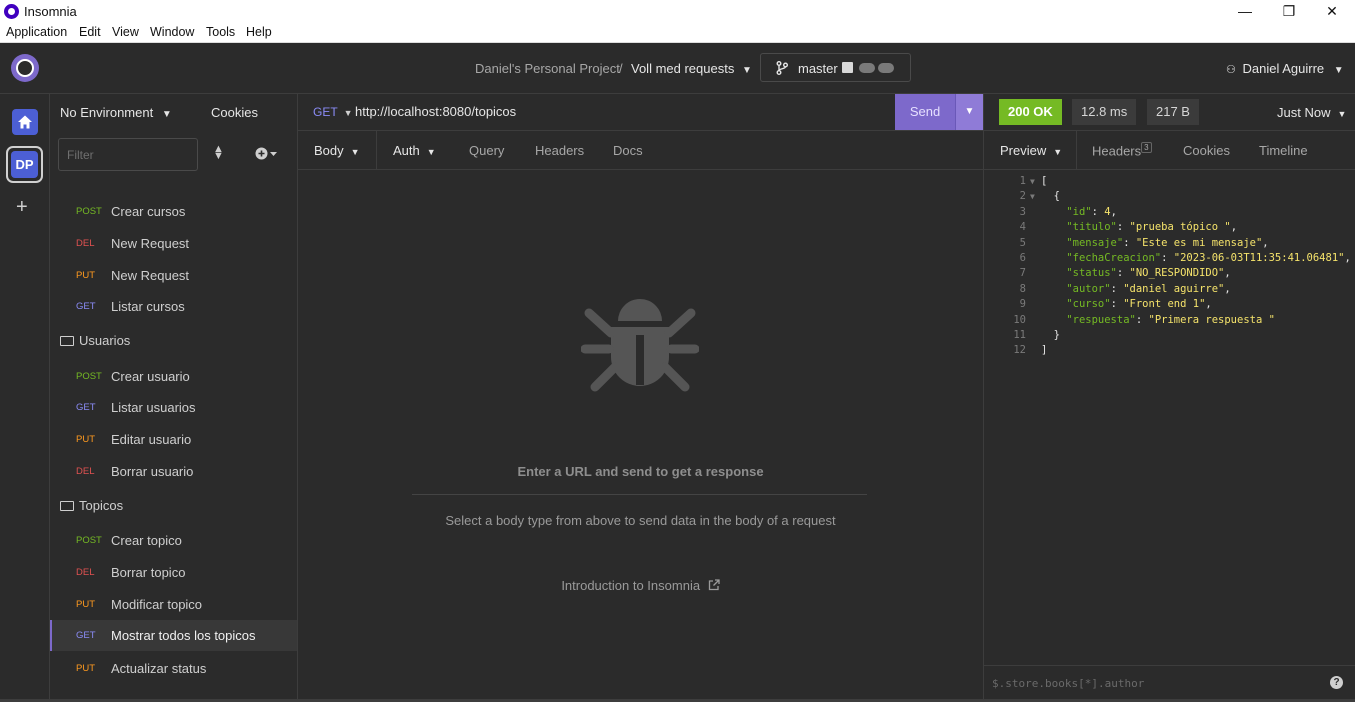  What do you see at coordinates (376, 150) in the screenshot?
I see `tab-divider` at bounding box center [376, 150].